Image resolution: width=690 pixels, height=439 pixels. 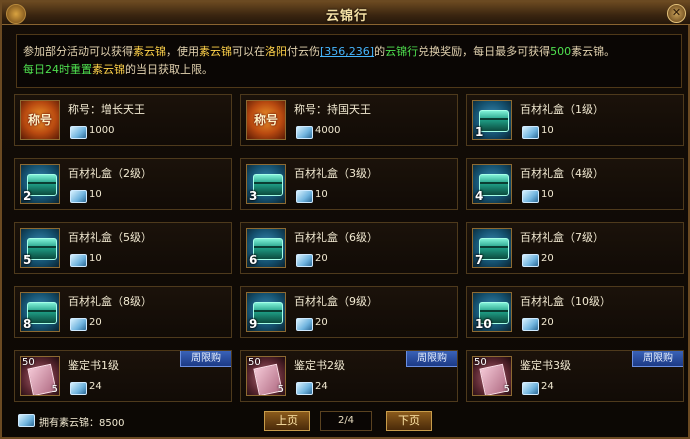 What do you see at coordinates (565, 301) in the screenshot?
I see `item-name: 百材礼盒（10级）` at bounding box center [565, 301].